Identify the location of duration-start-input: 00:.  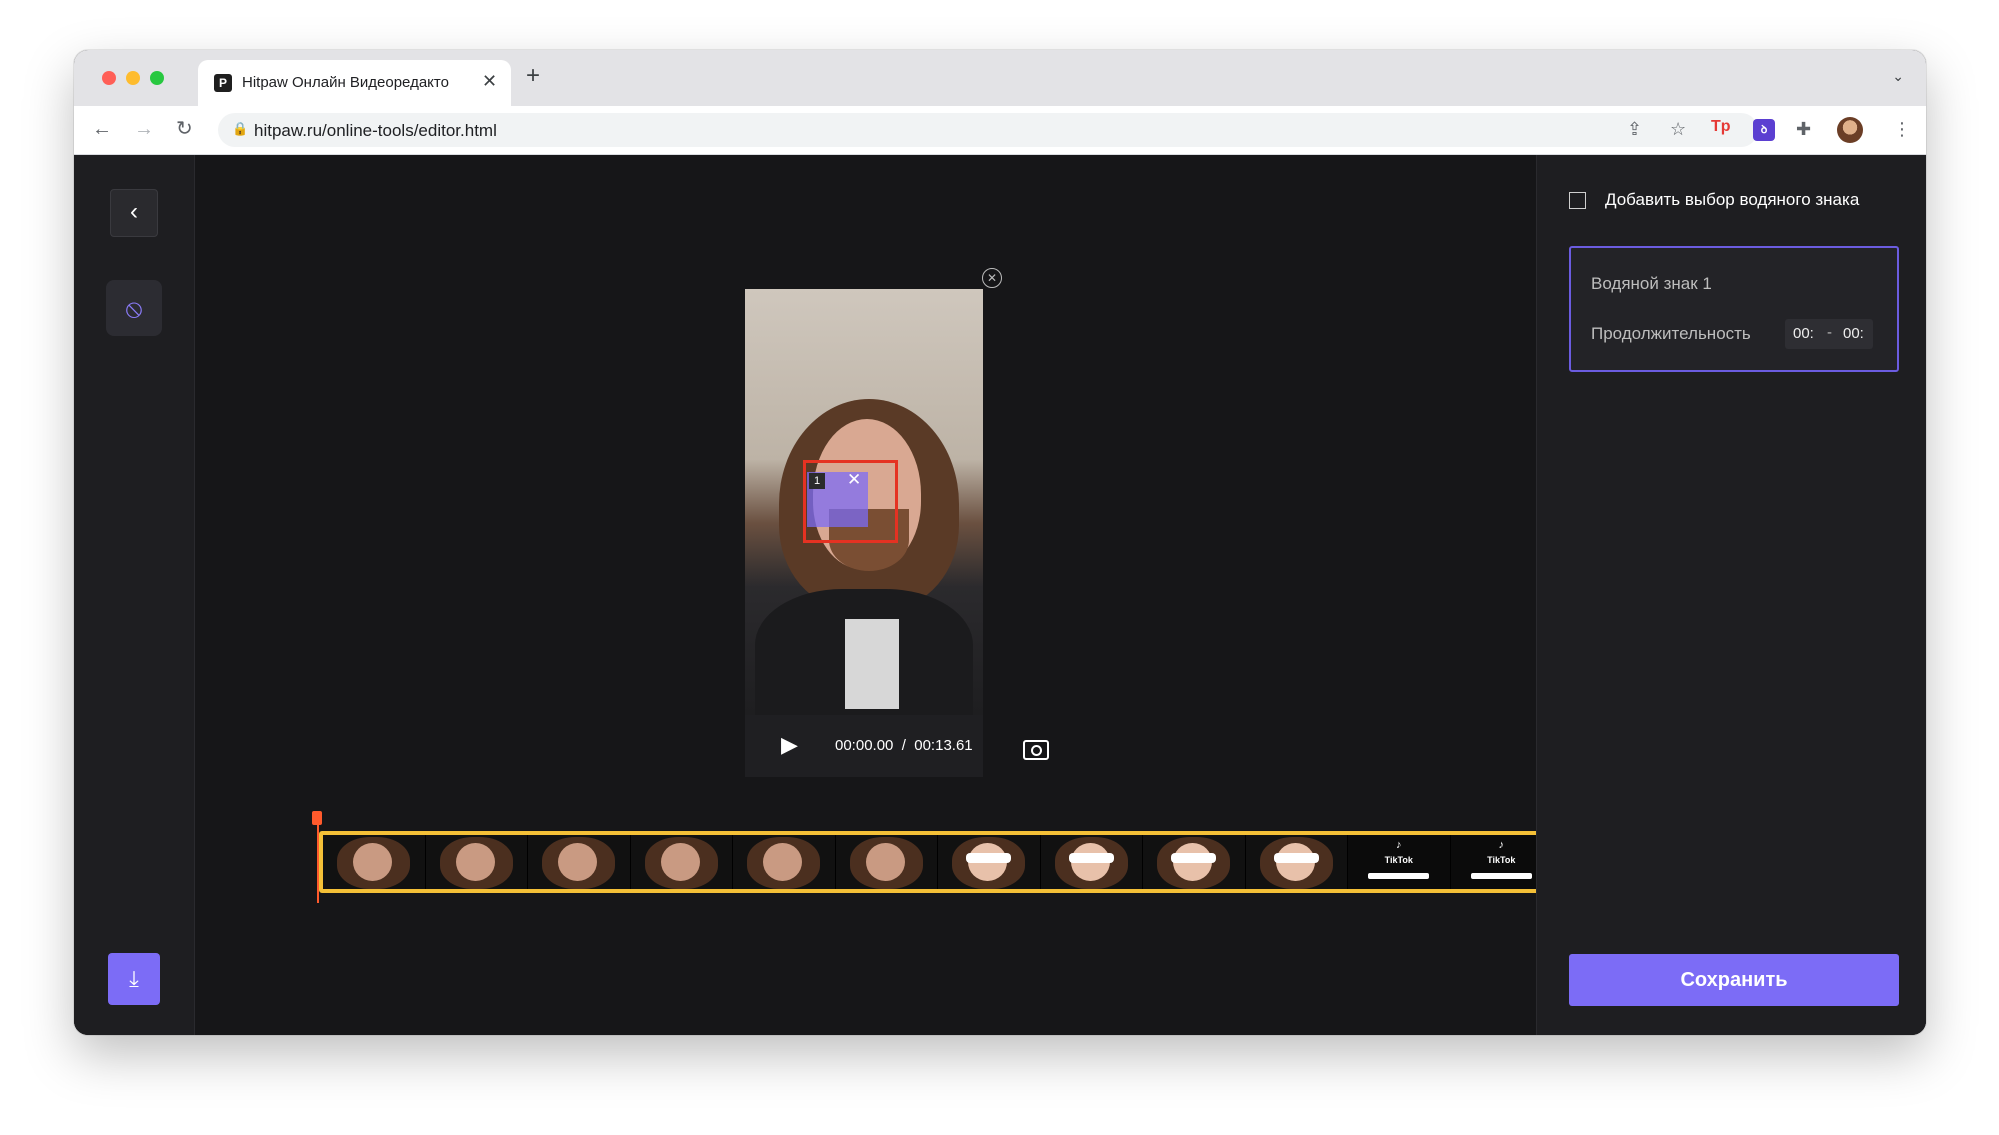
(1803, 333).